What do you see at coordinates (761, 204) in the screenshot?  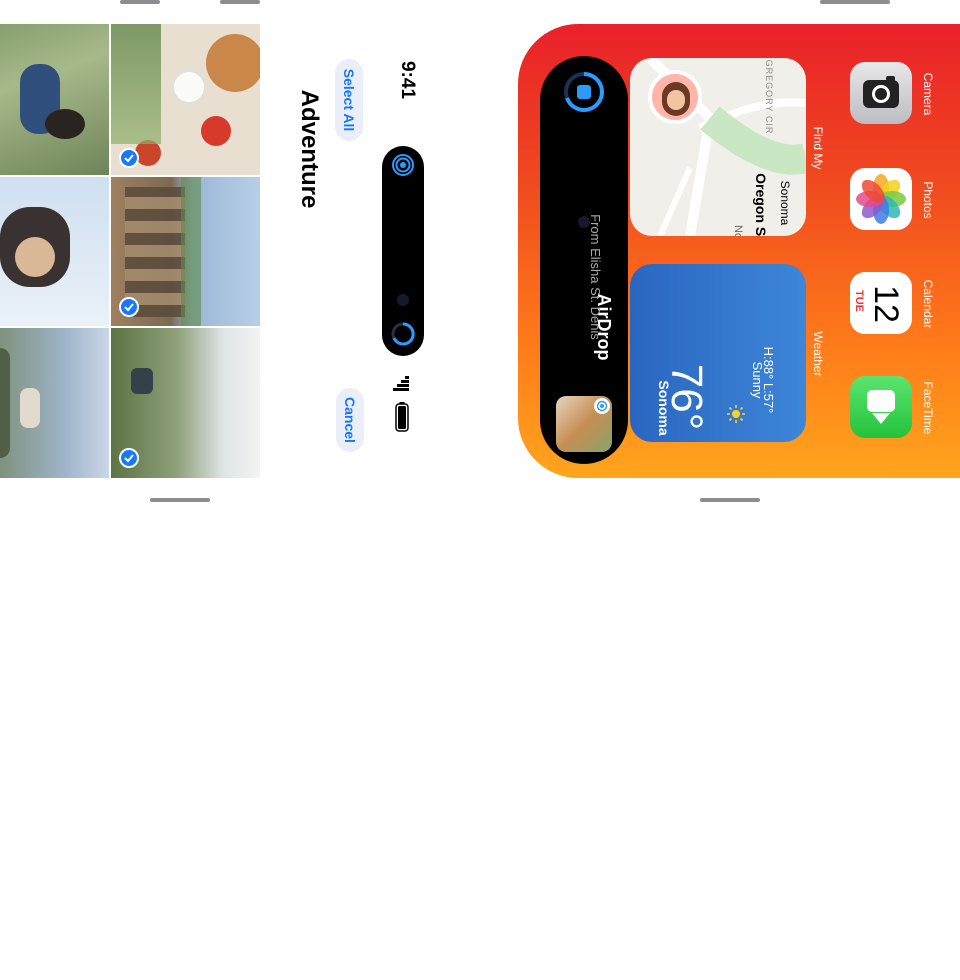 I see `find-my-street: Oregon St` at bounding box center [761, 204].